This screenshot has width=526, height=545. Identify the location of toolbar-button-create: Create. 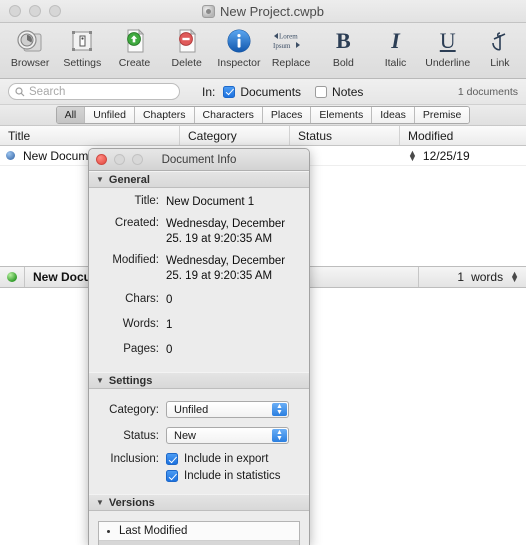
(134, 50).